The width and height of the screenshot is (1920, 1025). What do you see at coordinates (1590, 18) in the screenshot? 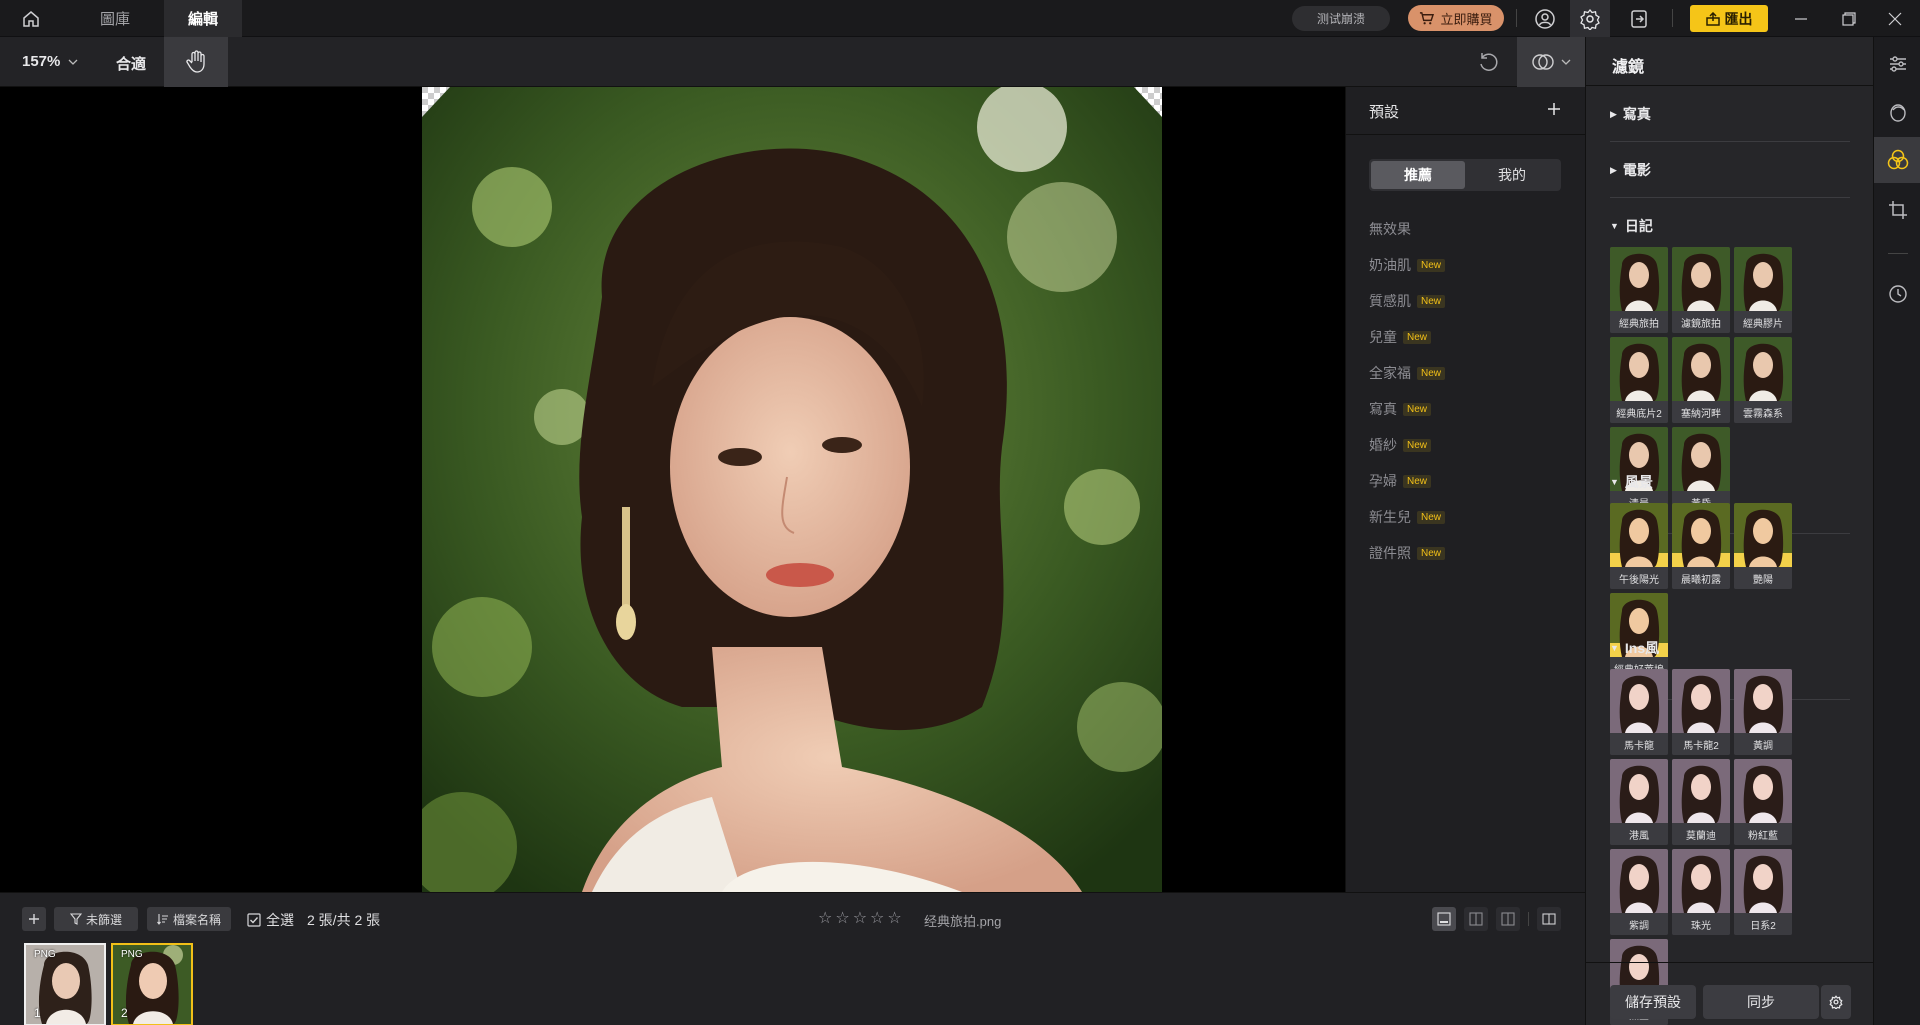
I see `settings-gear-icon` at bounding box center [1590, 18].